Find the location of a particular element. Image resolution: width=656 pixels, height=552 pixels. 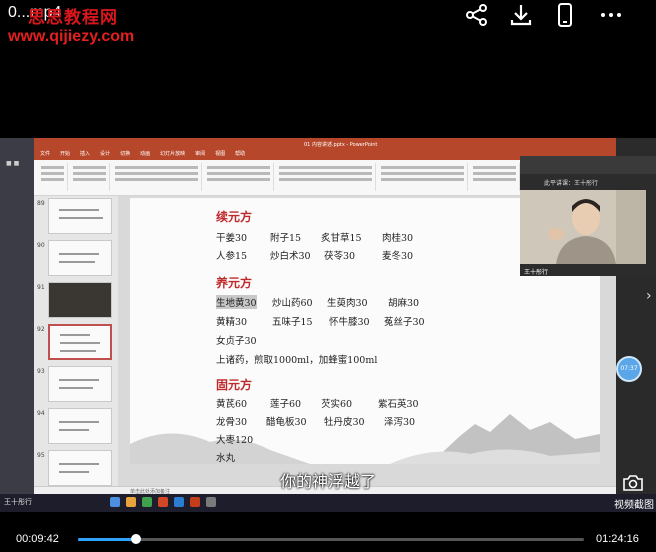

participant-video is located at coordinates (583, 227).